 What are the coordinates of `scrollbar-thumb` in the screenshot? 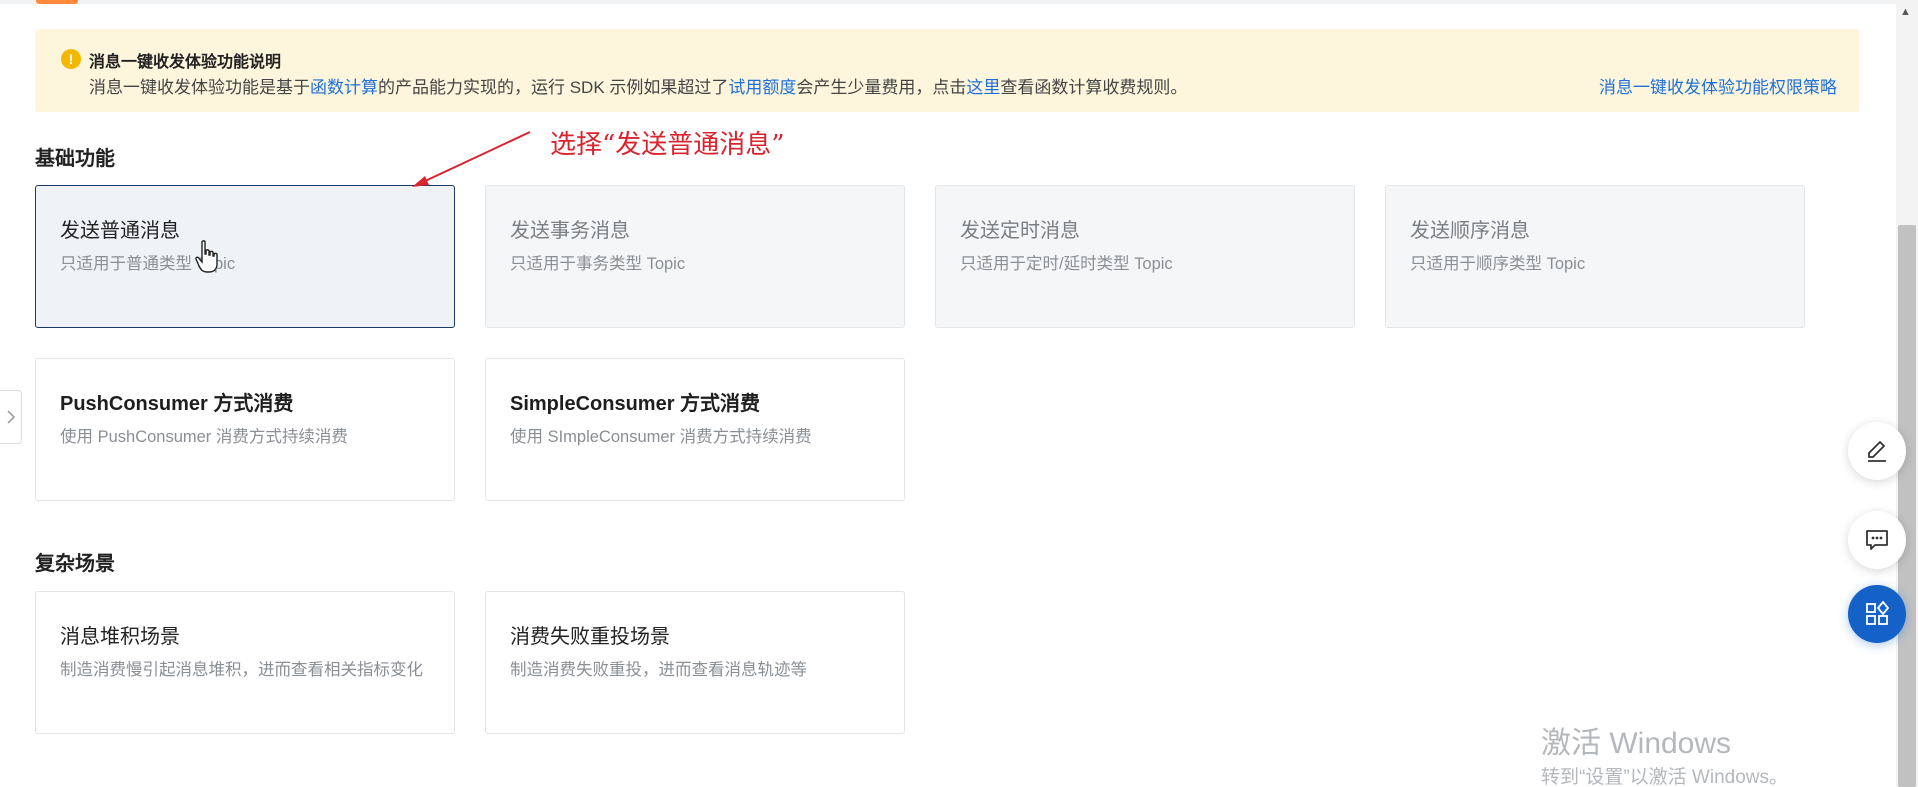 It's located at (1907, 506).